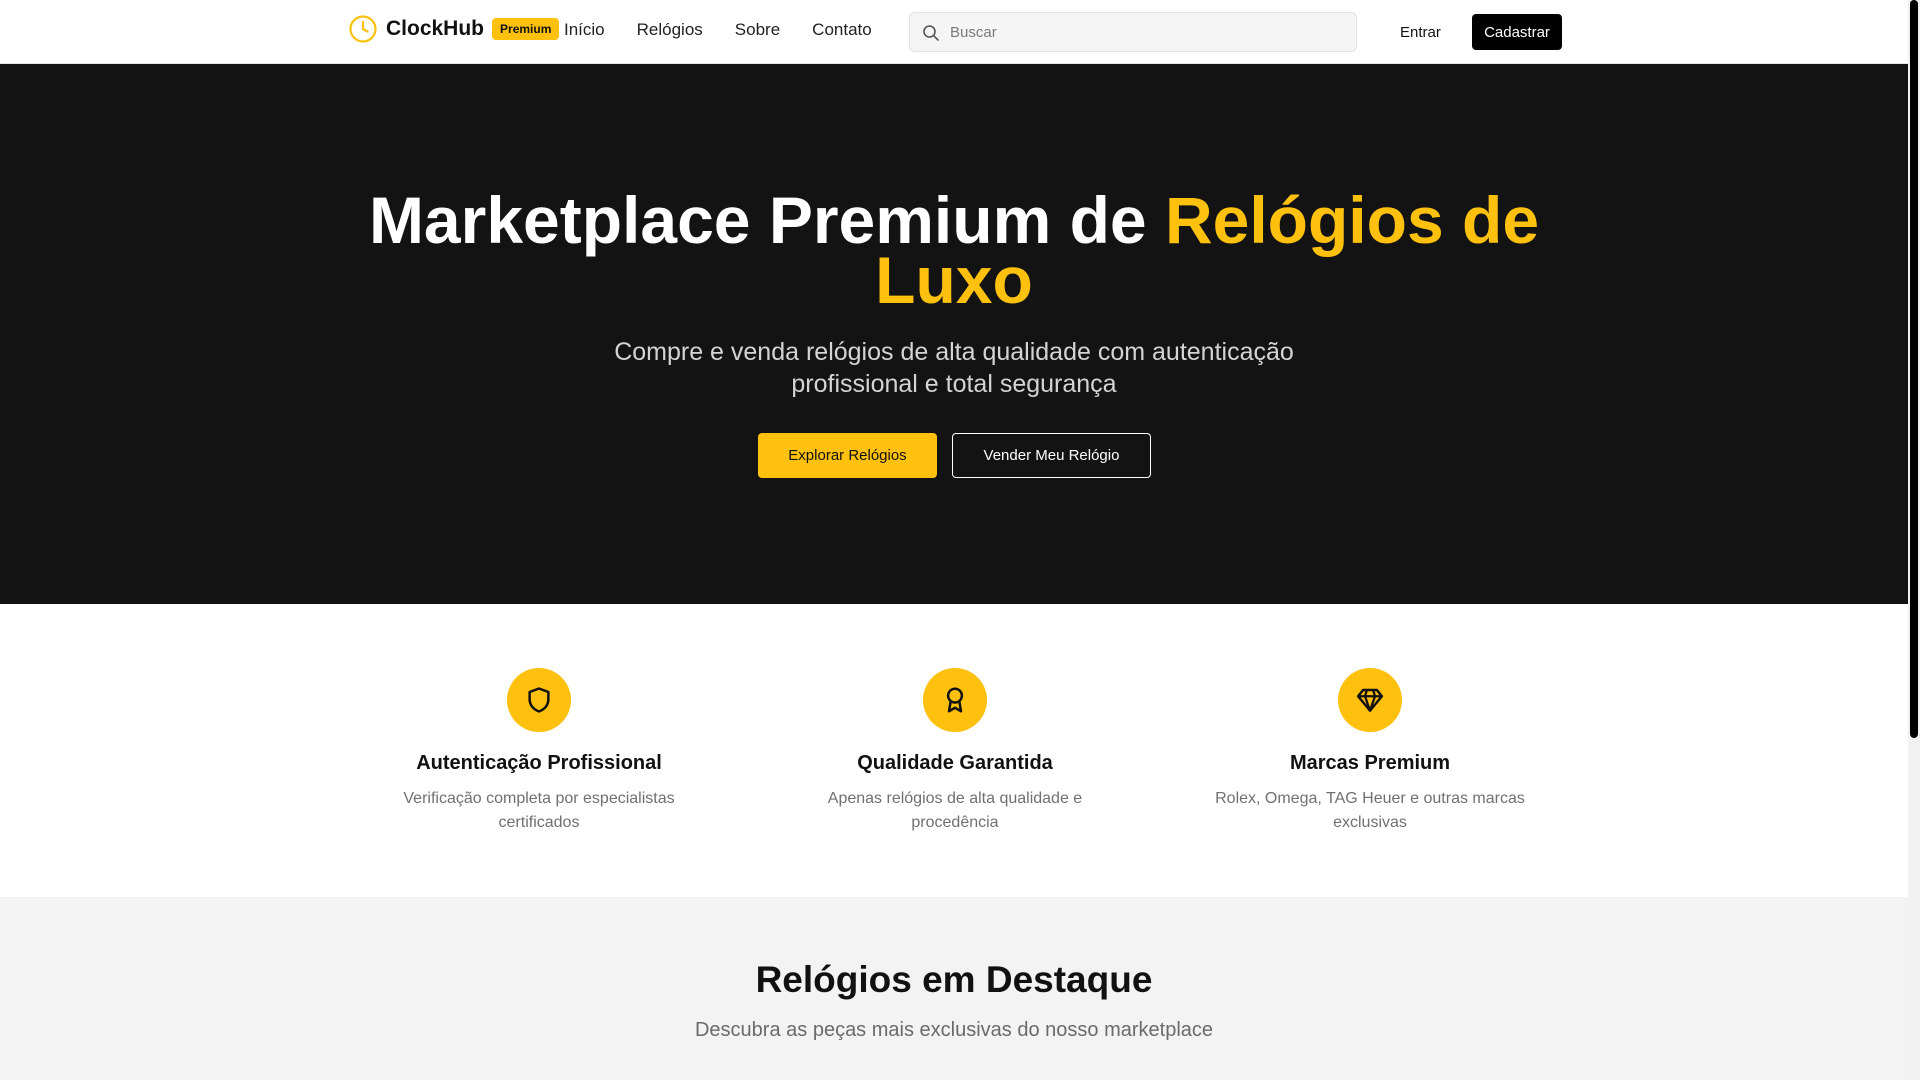 This screenshot has width=1920, height=1080. What do you see at coordinates (1150, 32) in the screenshot?
I see `search-input` at bounding box center [1150, 32].